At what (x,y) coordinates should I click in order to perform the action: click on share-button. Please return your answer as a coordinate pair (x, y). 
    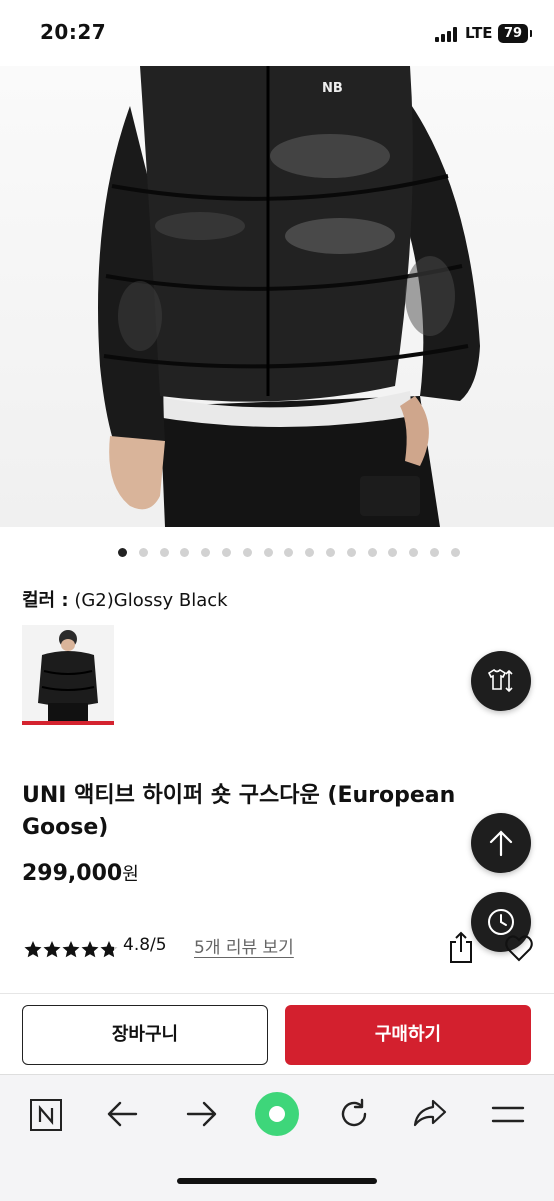
    Looking at the image, I should click on (461, 949).